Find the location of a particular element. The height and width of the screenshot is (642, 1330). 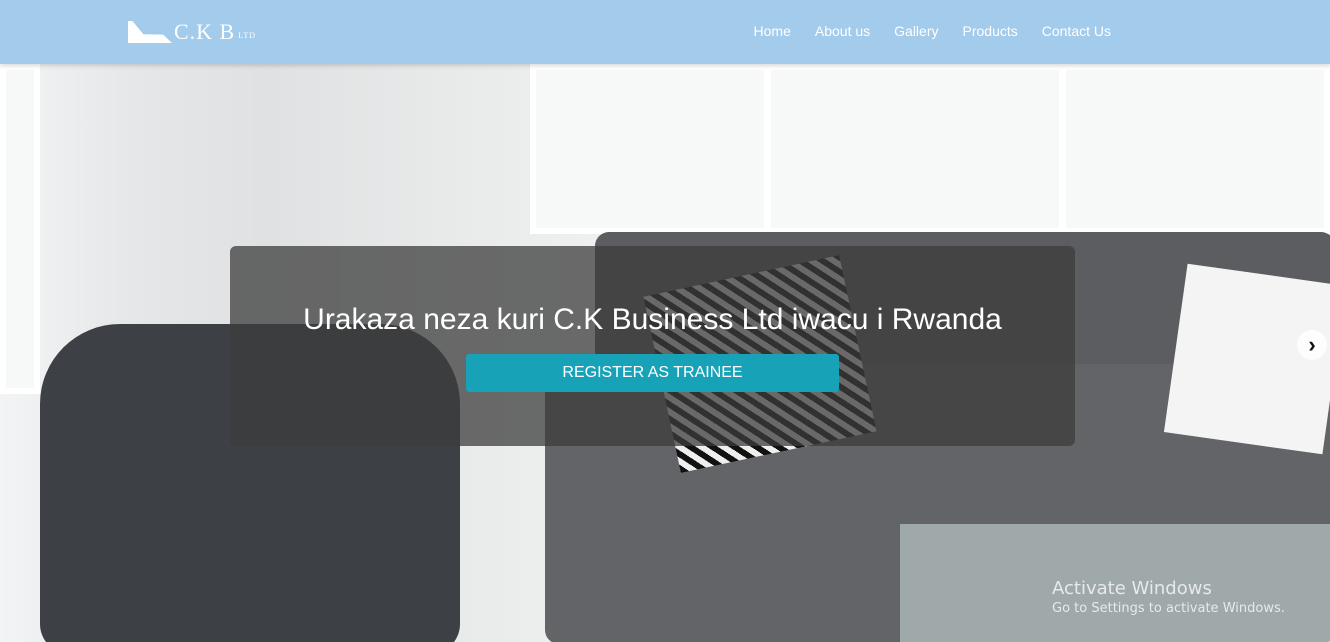

nav-contact: Contact Us is located at coordinates (1076, 31).